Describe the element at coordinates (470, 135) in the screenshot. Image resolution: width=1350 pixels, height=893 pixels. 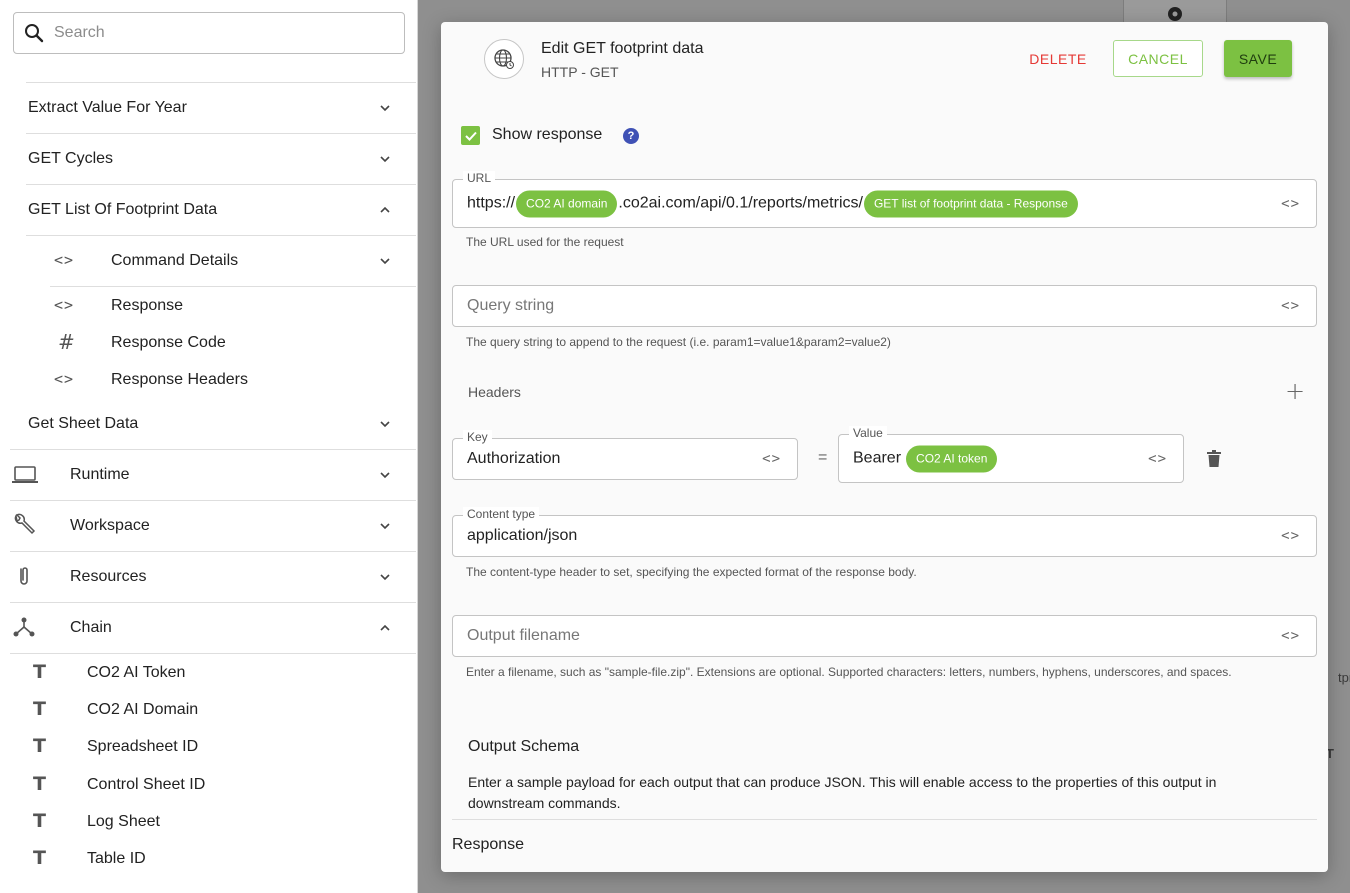
I see `show-response-checkbox` at that location.